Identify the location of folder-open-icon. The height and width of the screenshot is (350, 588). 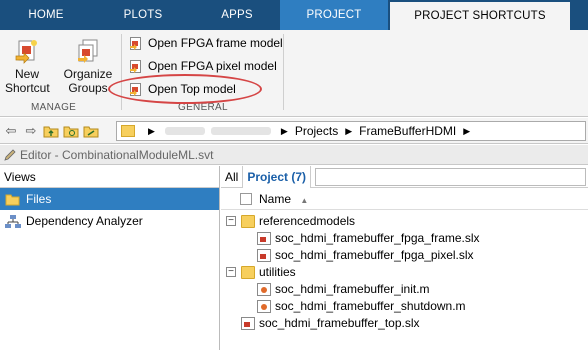
(13, 199).